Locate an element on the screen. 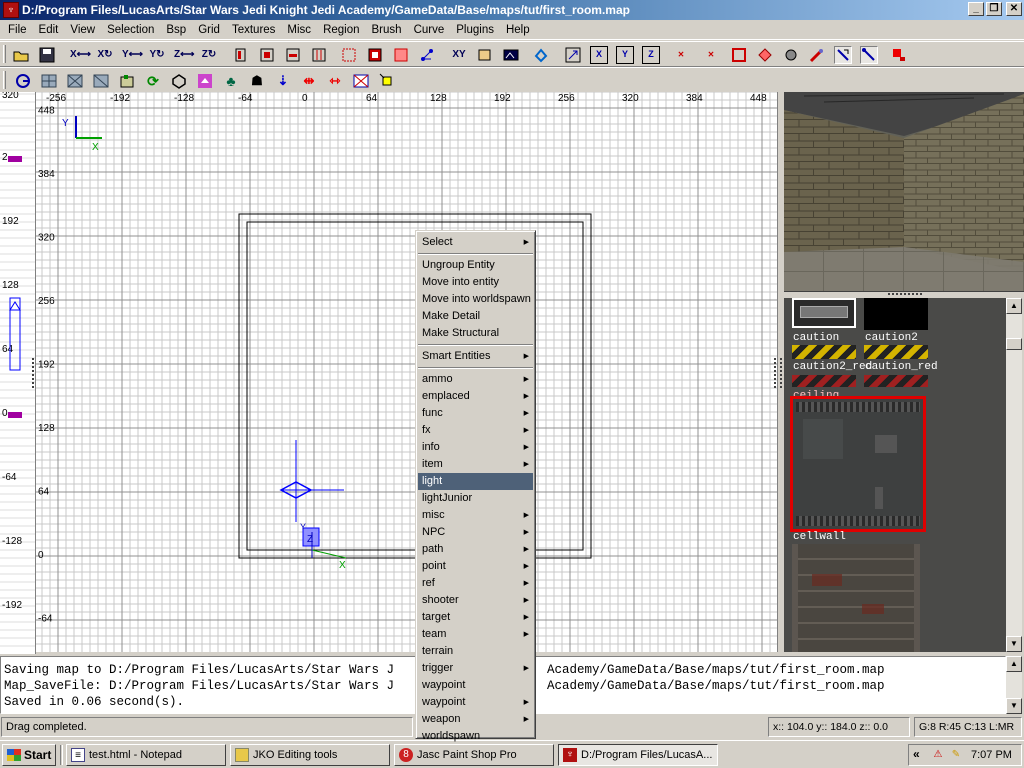 The height and width of the screenshot is (768, 1024). context-menu-item-info: info ▶ is located at coordinates (475, 447).